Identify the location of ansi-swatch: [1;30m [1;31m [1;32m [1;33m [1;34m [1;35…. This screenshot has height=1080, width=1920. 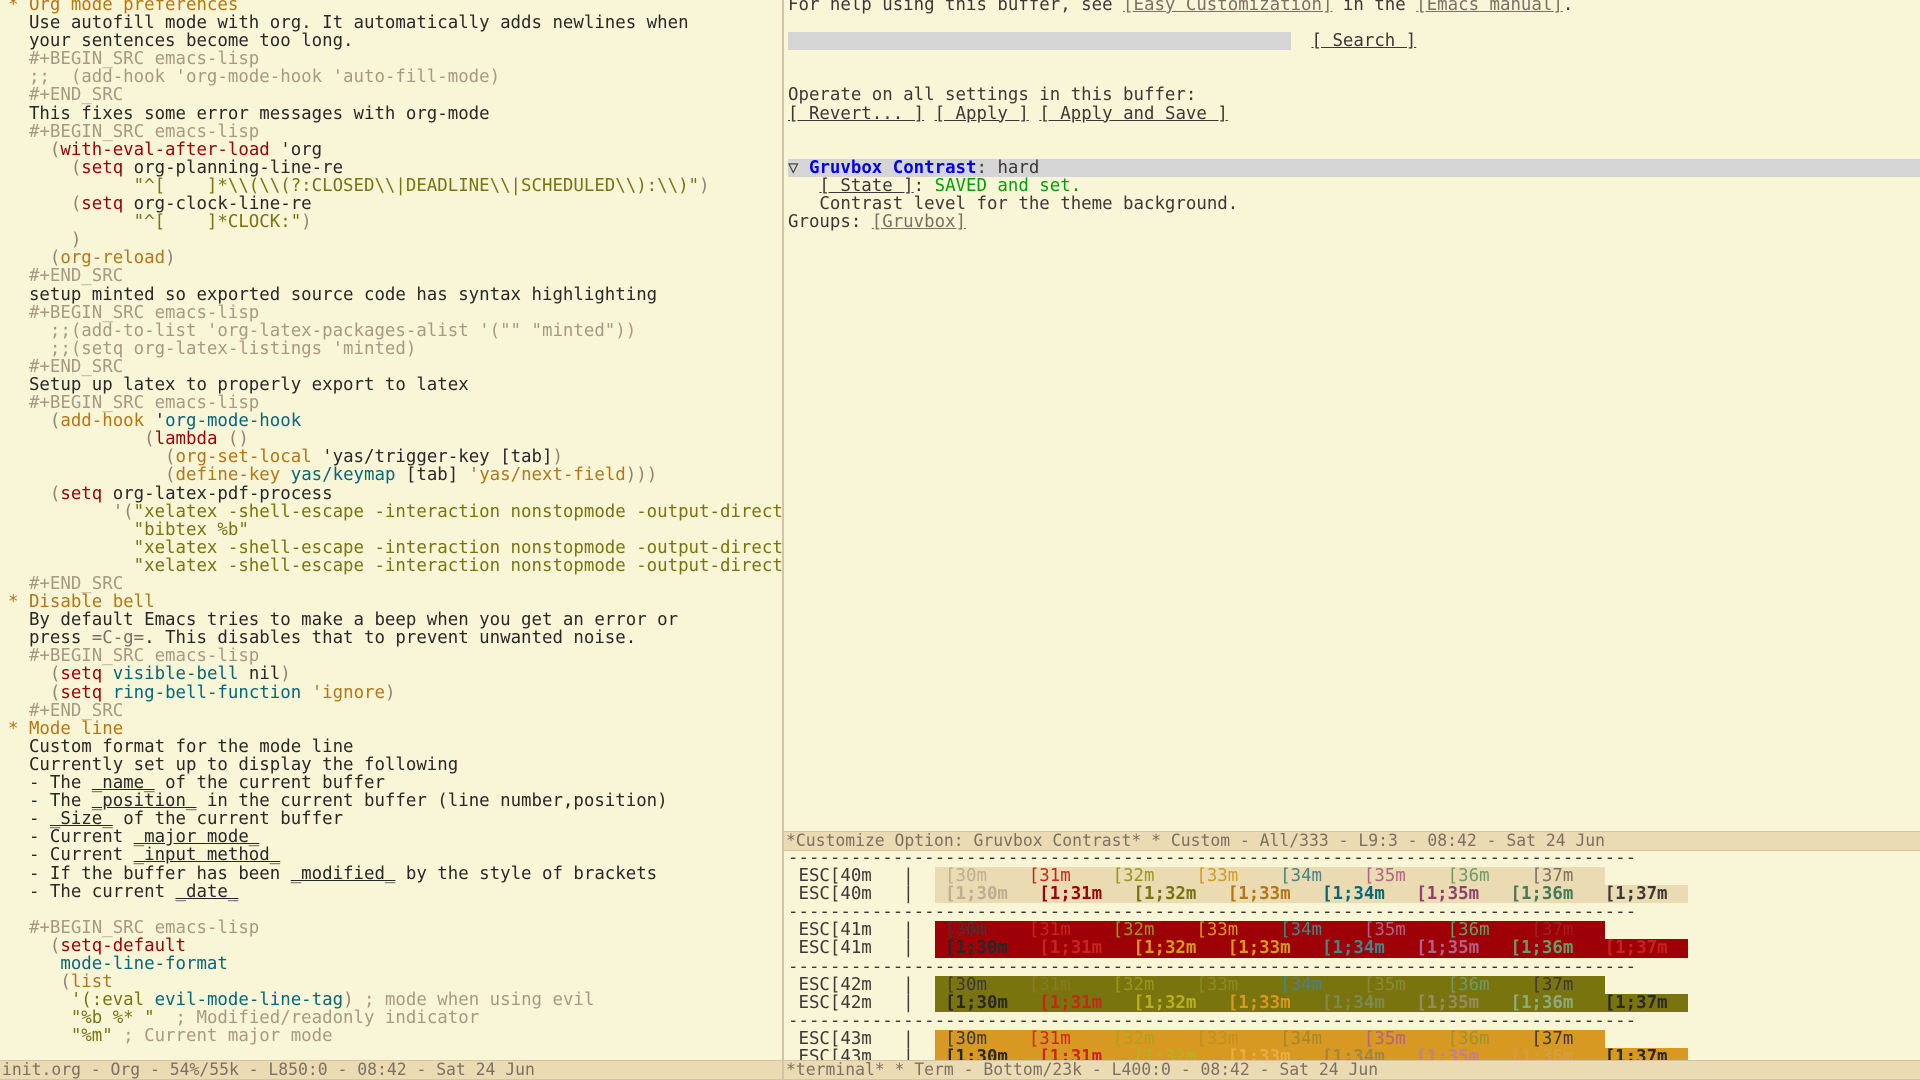
(1311, 1002).